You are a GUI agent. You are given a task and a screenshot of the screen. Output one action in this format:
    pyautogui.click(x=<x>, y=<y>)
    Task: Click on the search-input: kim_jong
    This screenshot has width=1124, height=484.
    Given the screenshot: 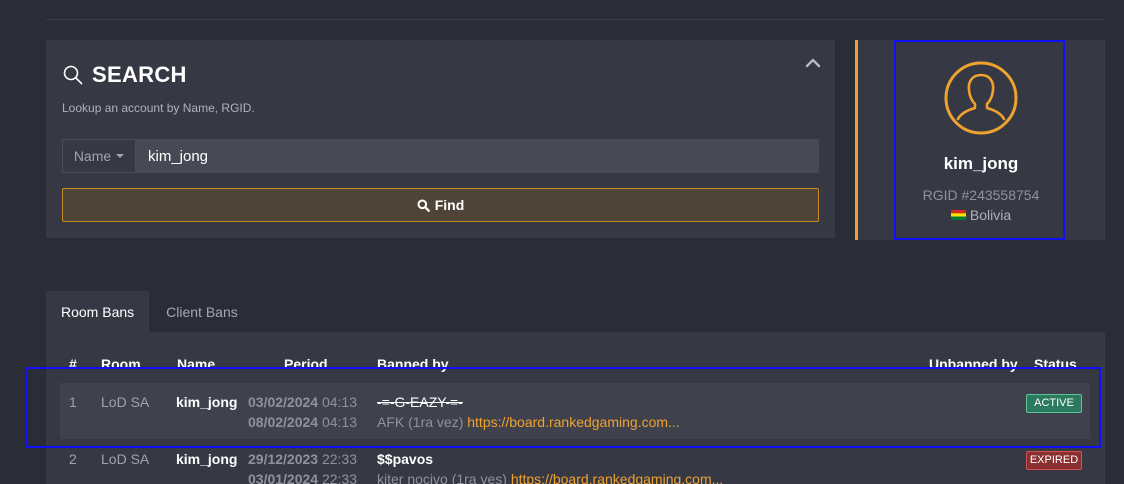 What is the action you would take?
    pyautogui.click(x=477, y=156)
    